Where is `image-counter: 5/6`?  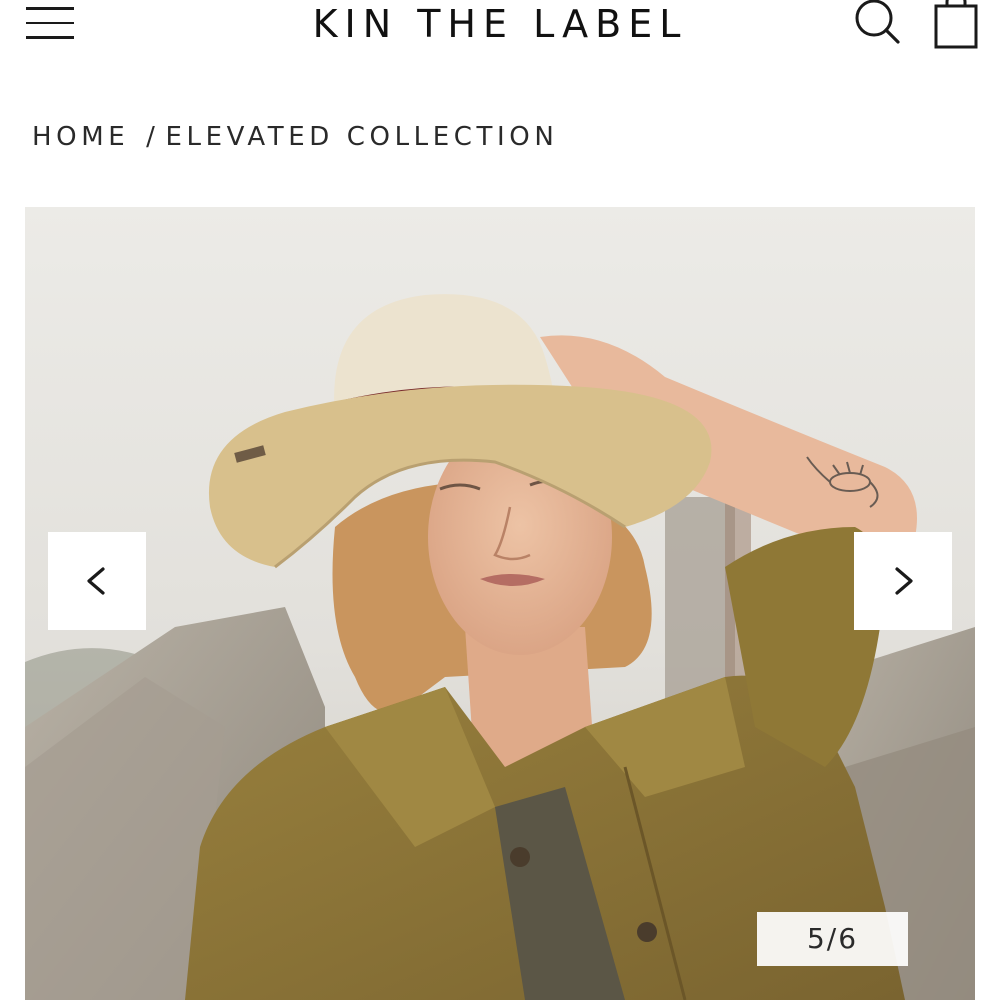
image-counter: 5/6 is located at coordinates (832, 939).